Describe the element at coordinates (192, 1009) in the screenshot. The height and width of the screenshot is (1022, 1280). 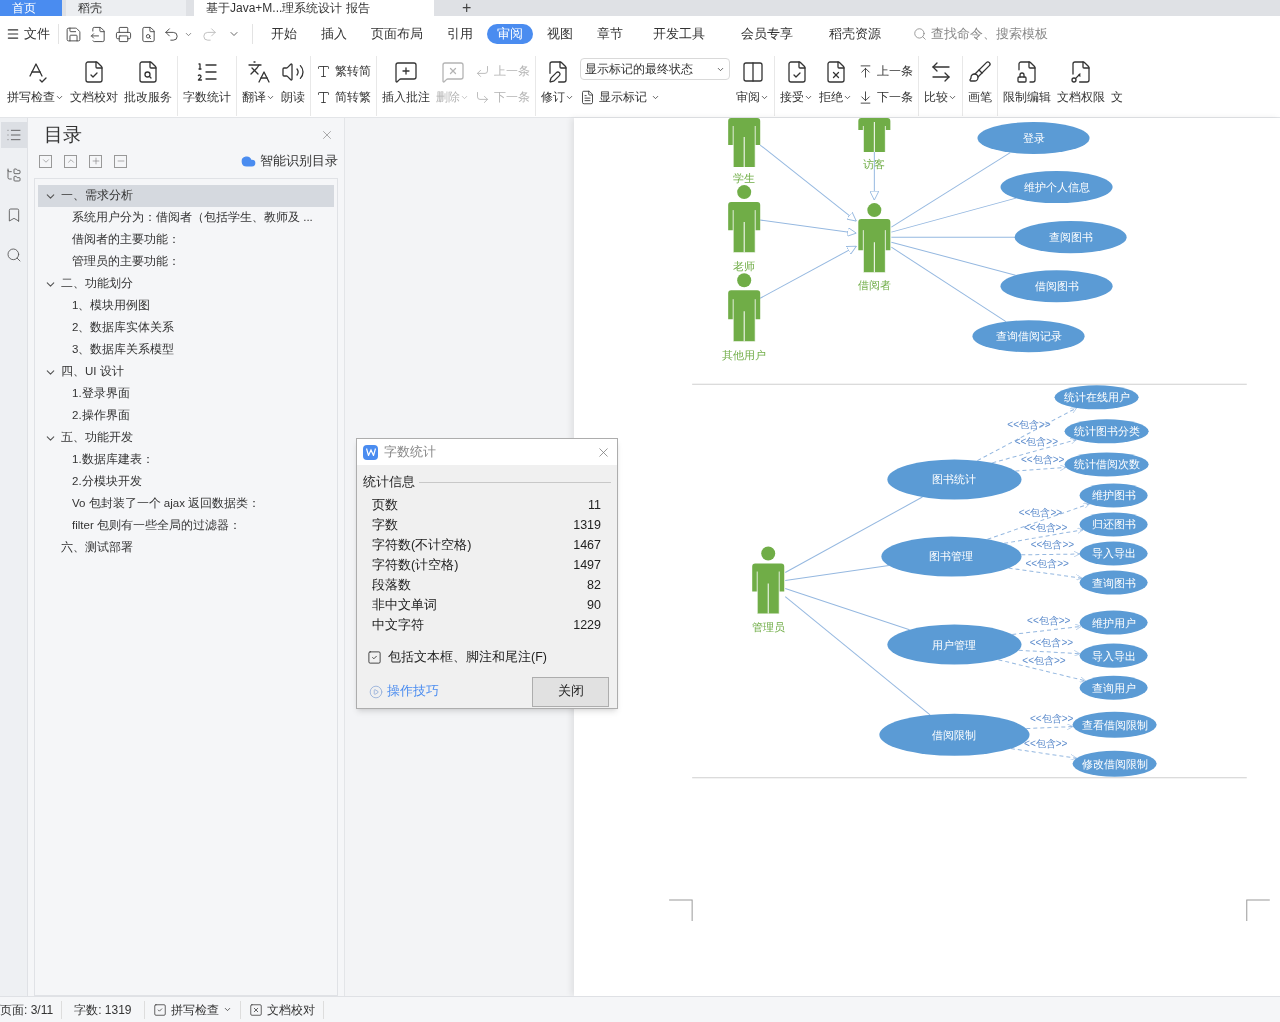
I see `spell-check-button: 拼写检查` at that location.